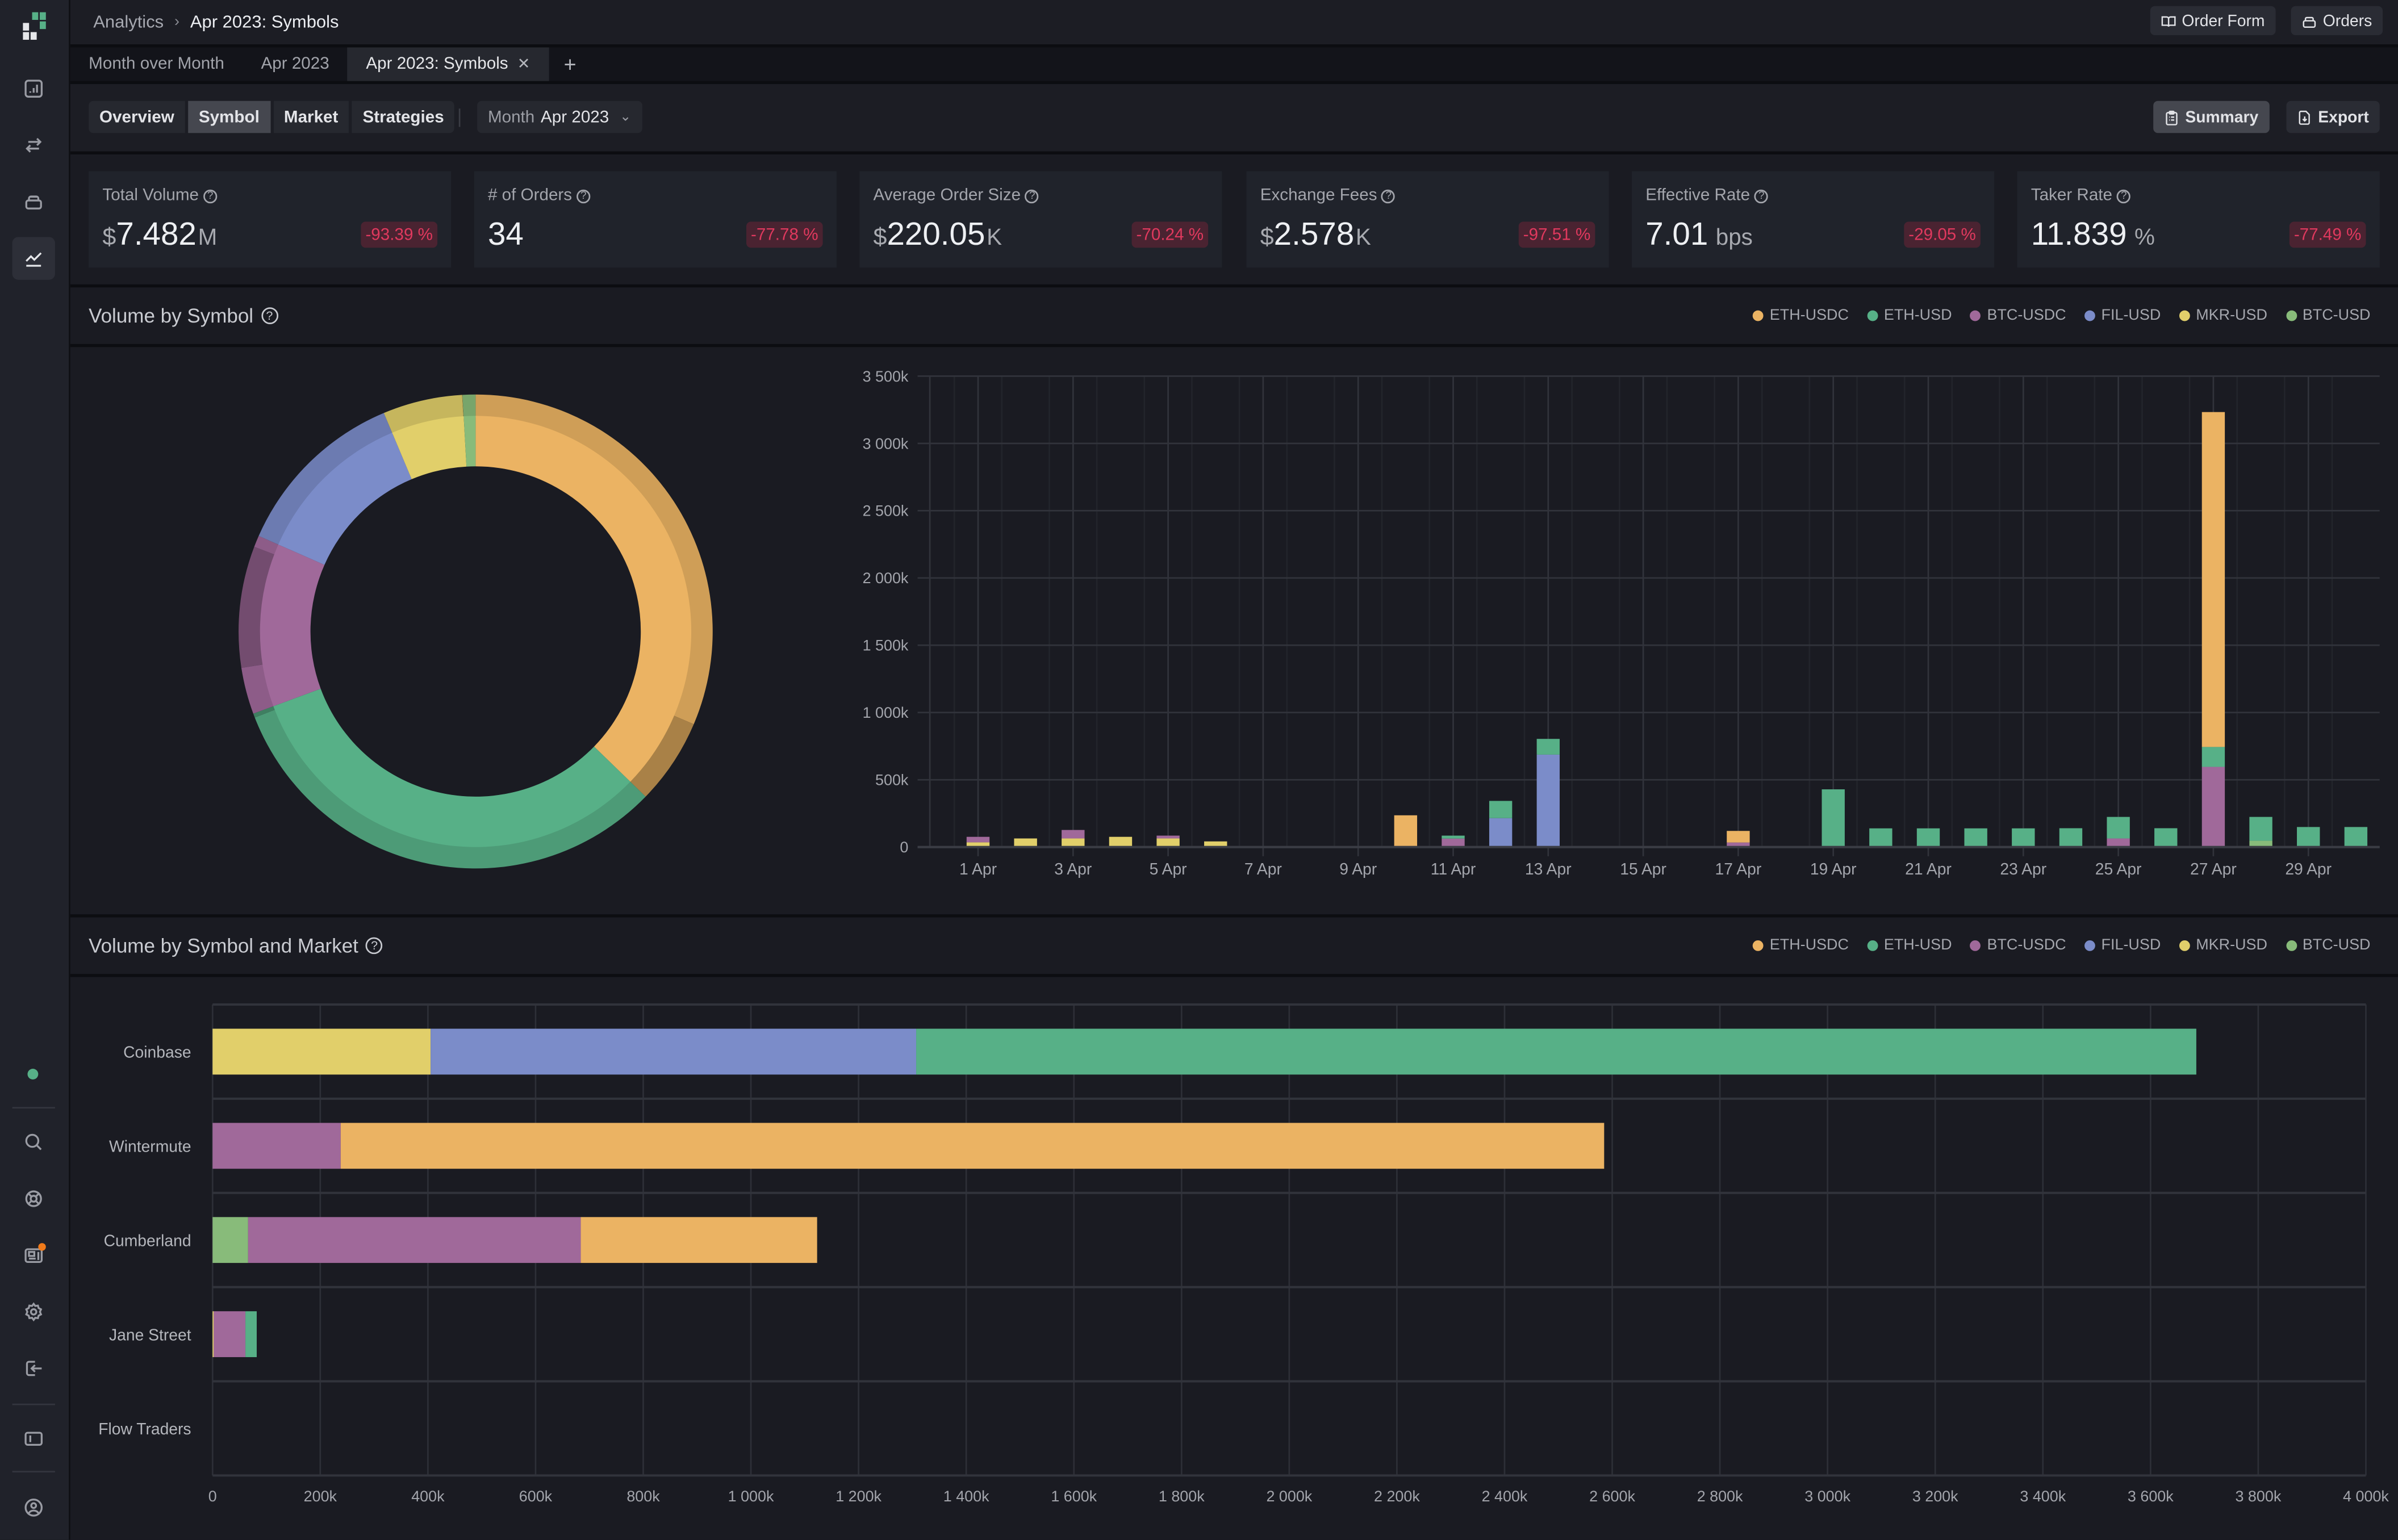  What do you see at coordinates (33, 202) in the screenshot?
I see `sidebar-item-orders` at bounding box center [33, 202].